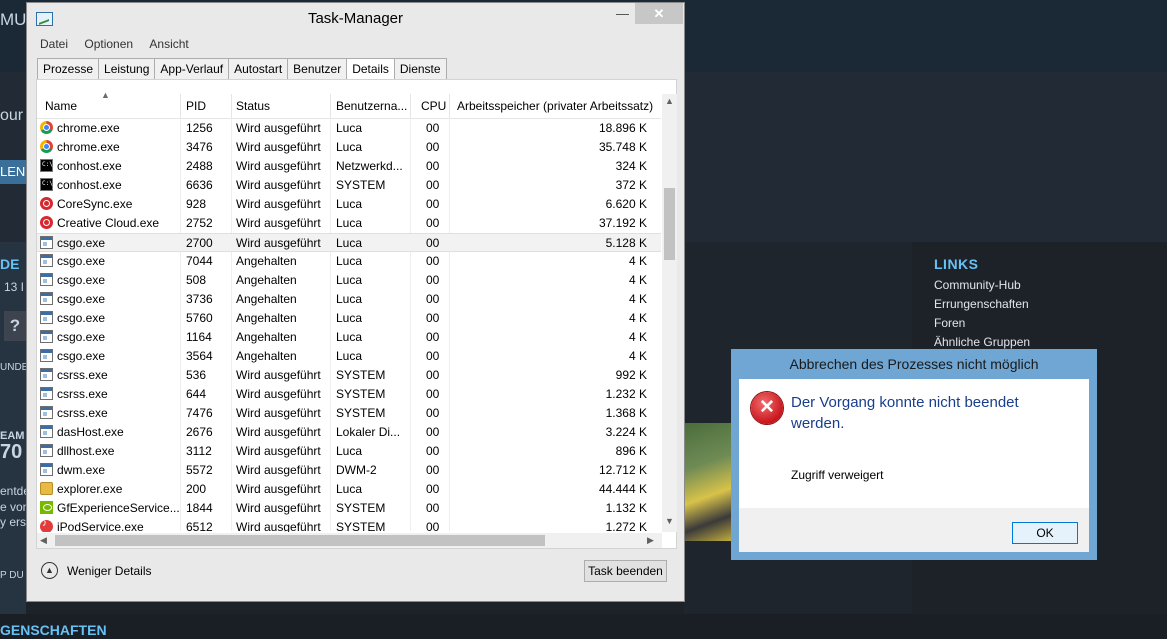 This screenshot has height=639, width=1167. What do you see at coordinates (317, 69) in the screenshot?
I see `tab-users: Benutzer` at bounding box center [317, 69].